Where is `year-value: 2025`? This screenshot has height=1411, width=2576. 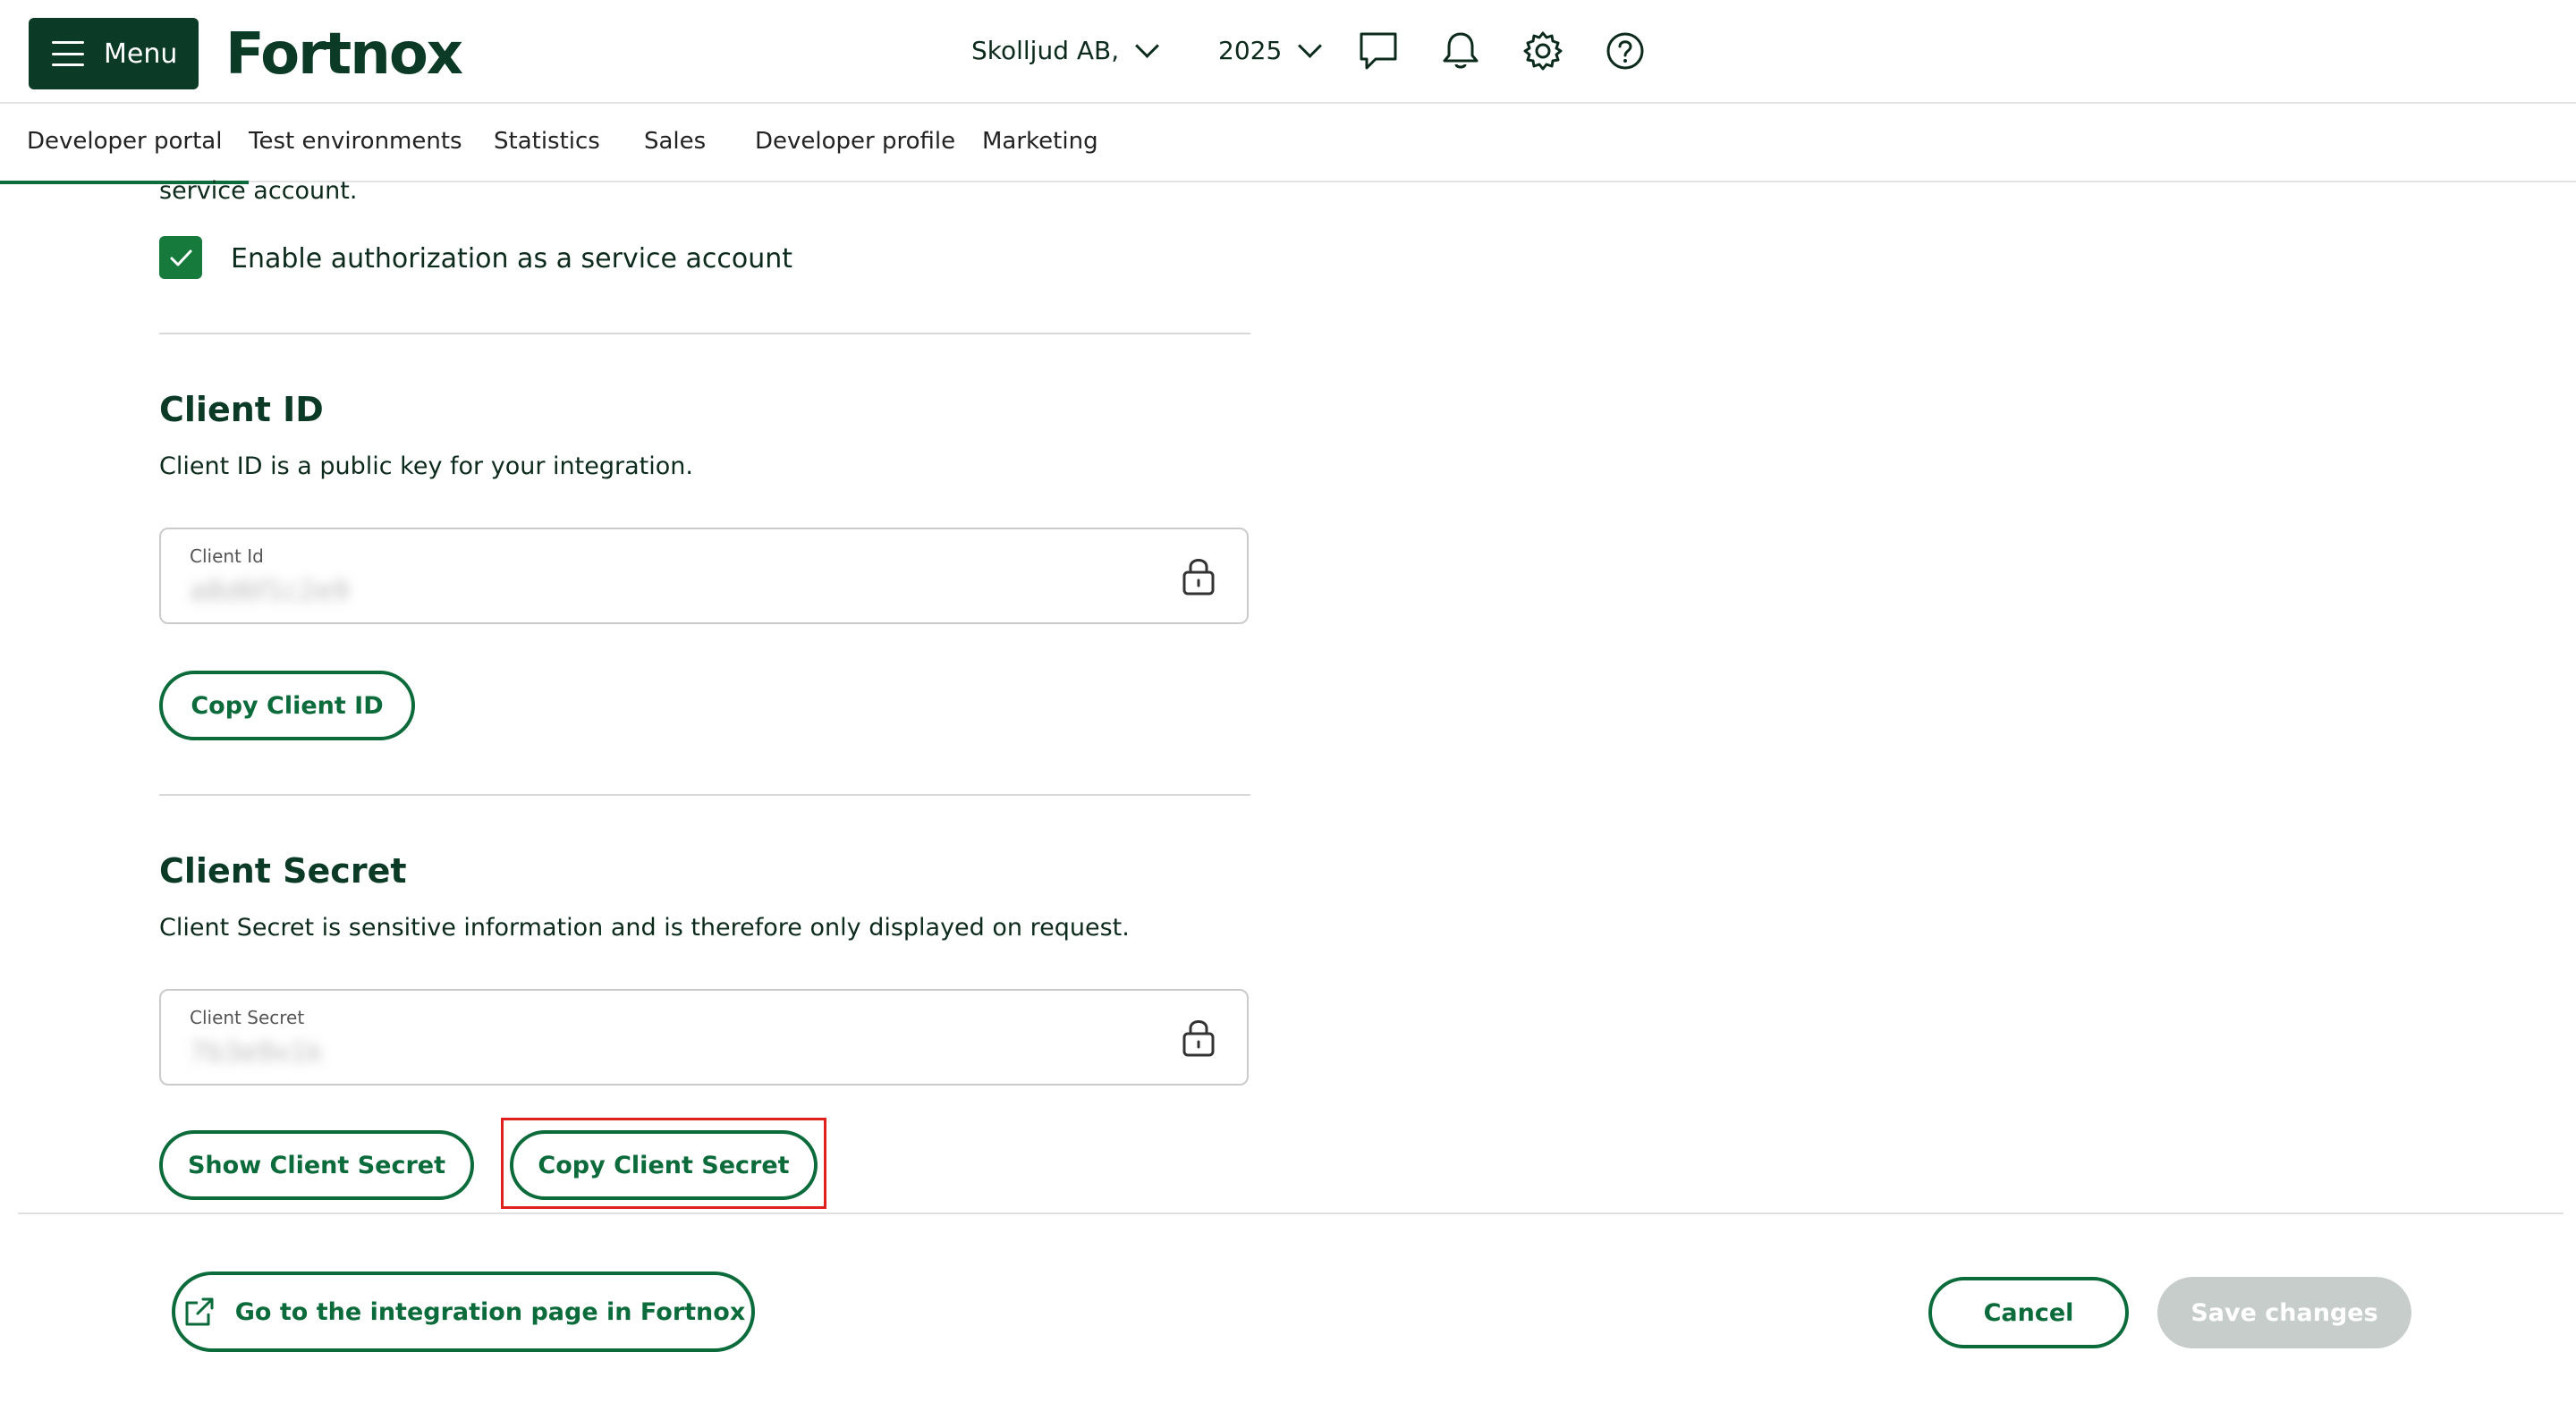
year-value: 2025 is located at coordinates (1250, 50).